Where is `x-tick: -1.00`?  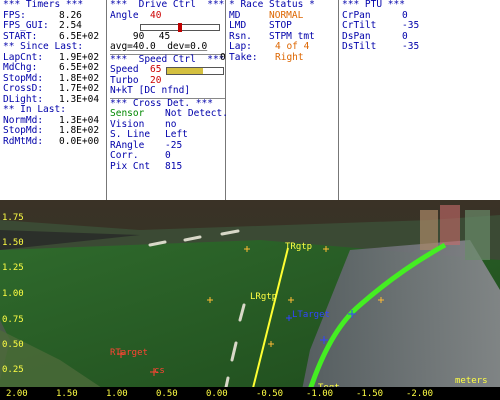 x-tick: -1.00 is located at coordinates (320, 394).